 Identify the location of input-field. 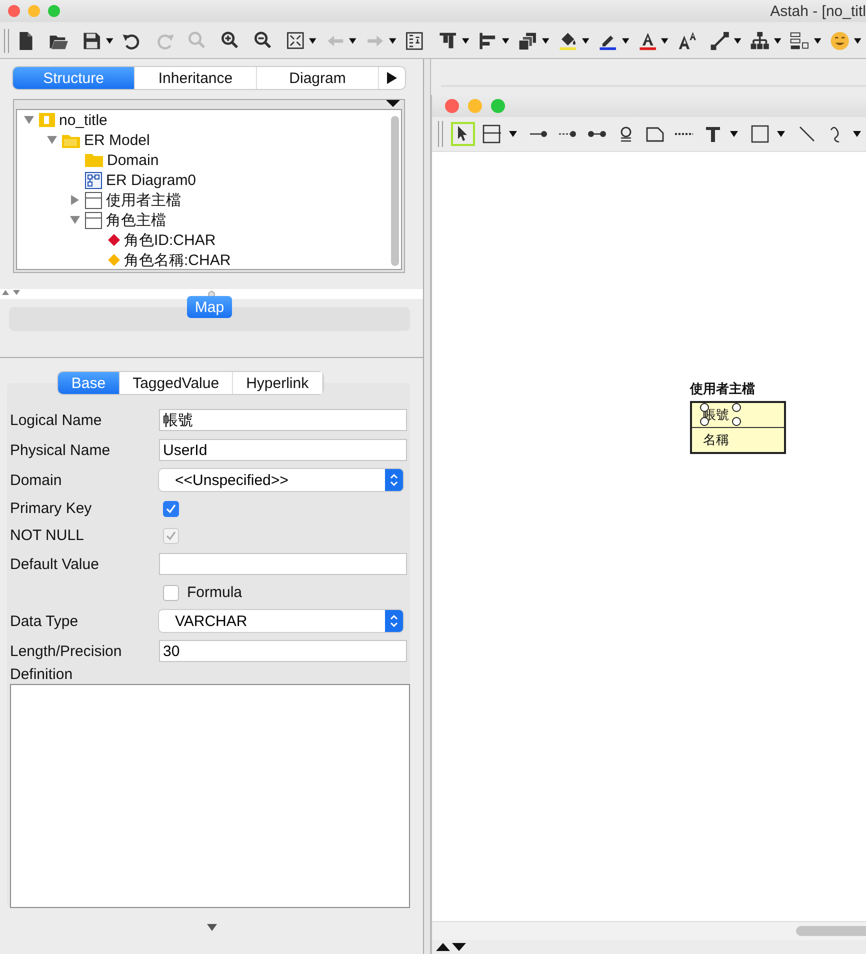
(283, 564).